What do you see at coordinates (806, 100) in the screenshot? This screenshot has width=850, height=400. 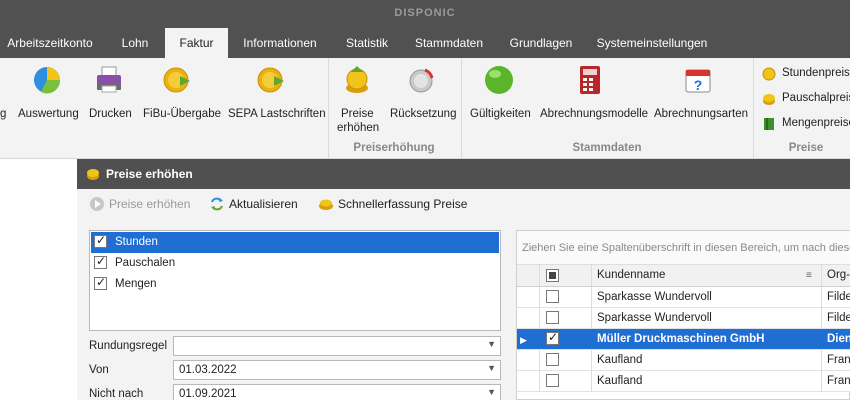 I see `pauschalpreise-button: Pauschalpreise` at bounding box center [806, 100].